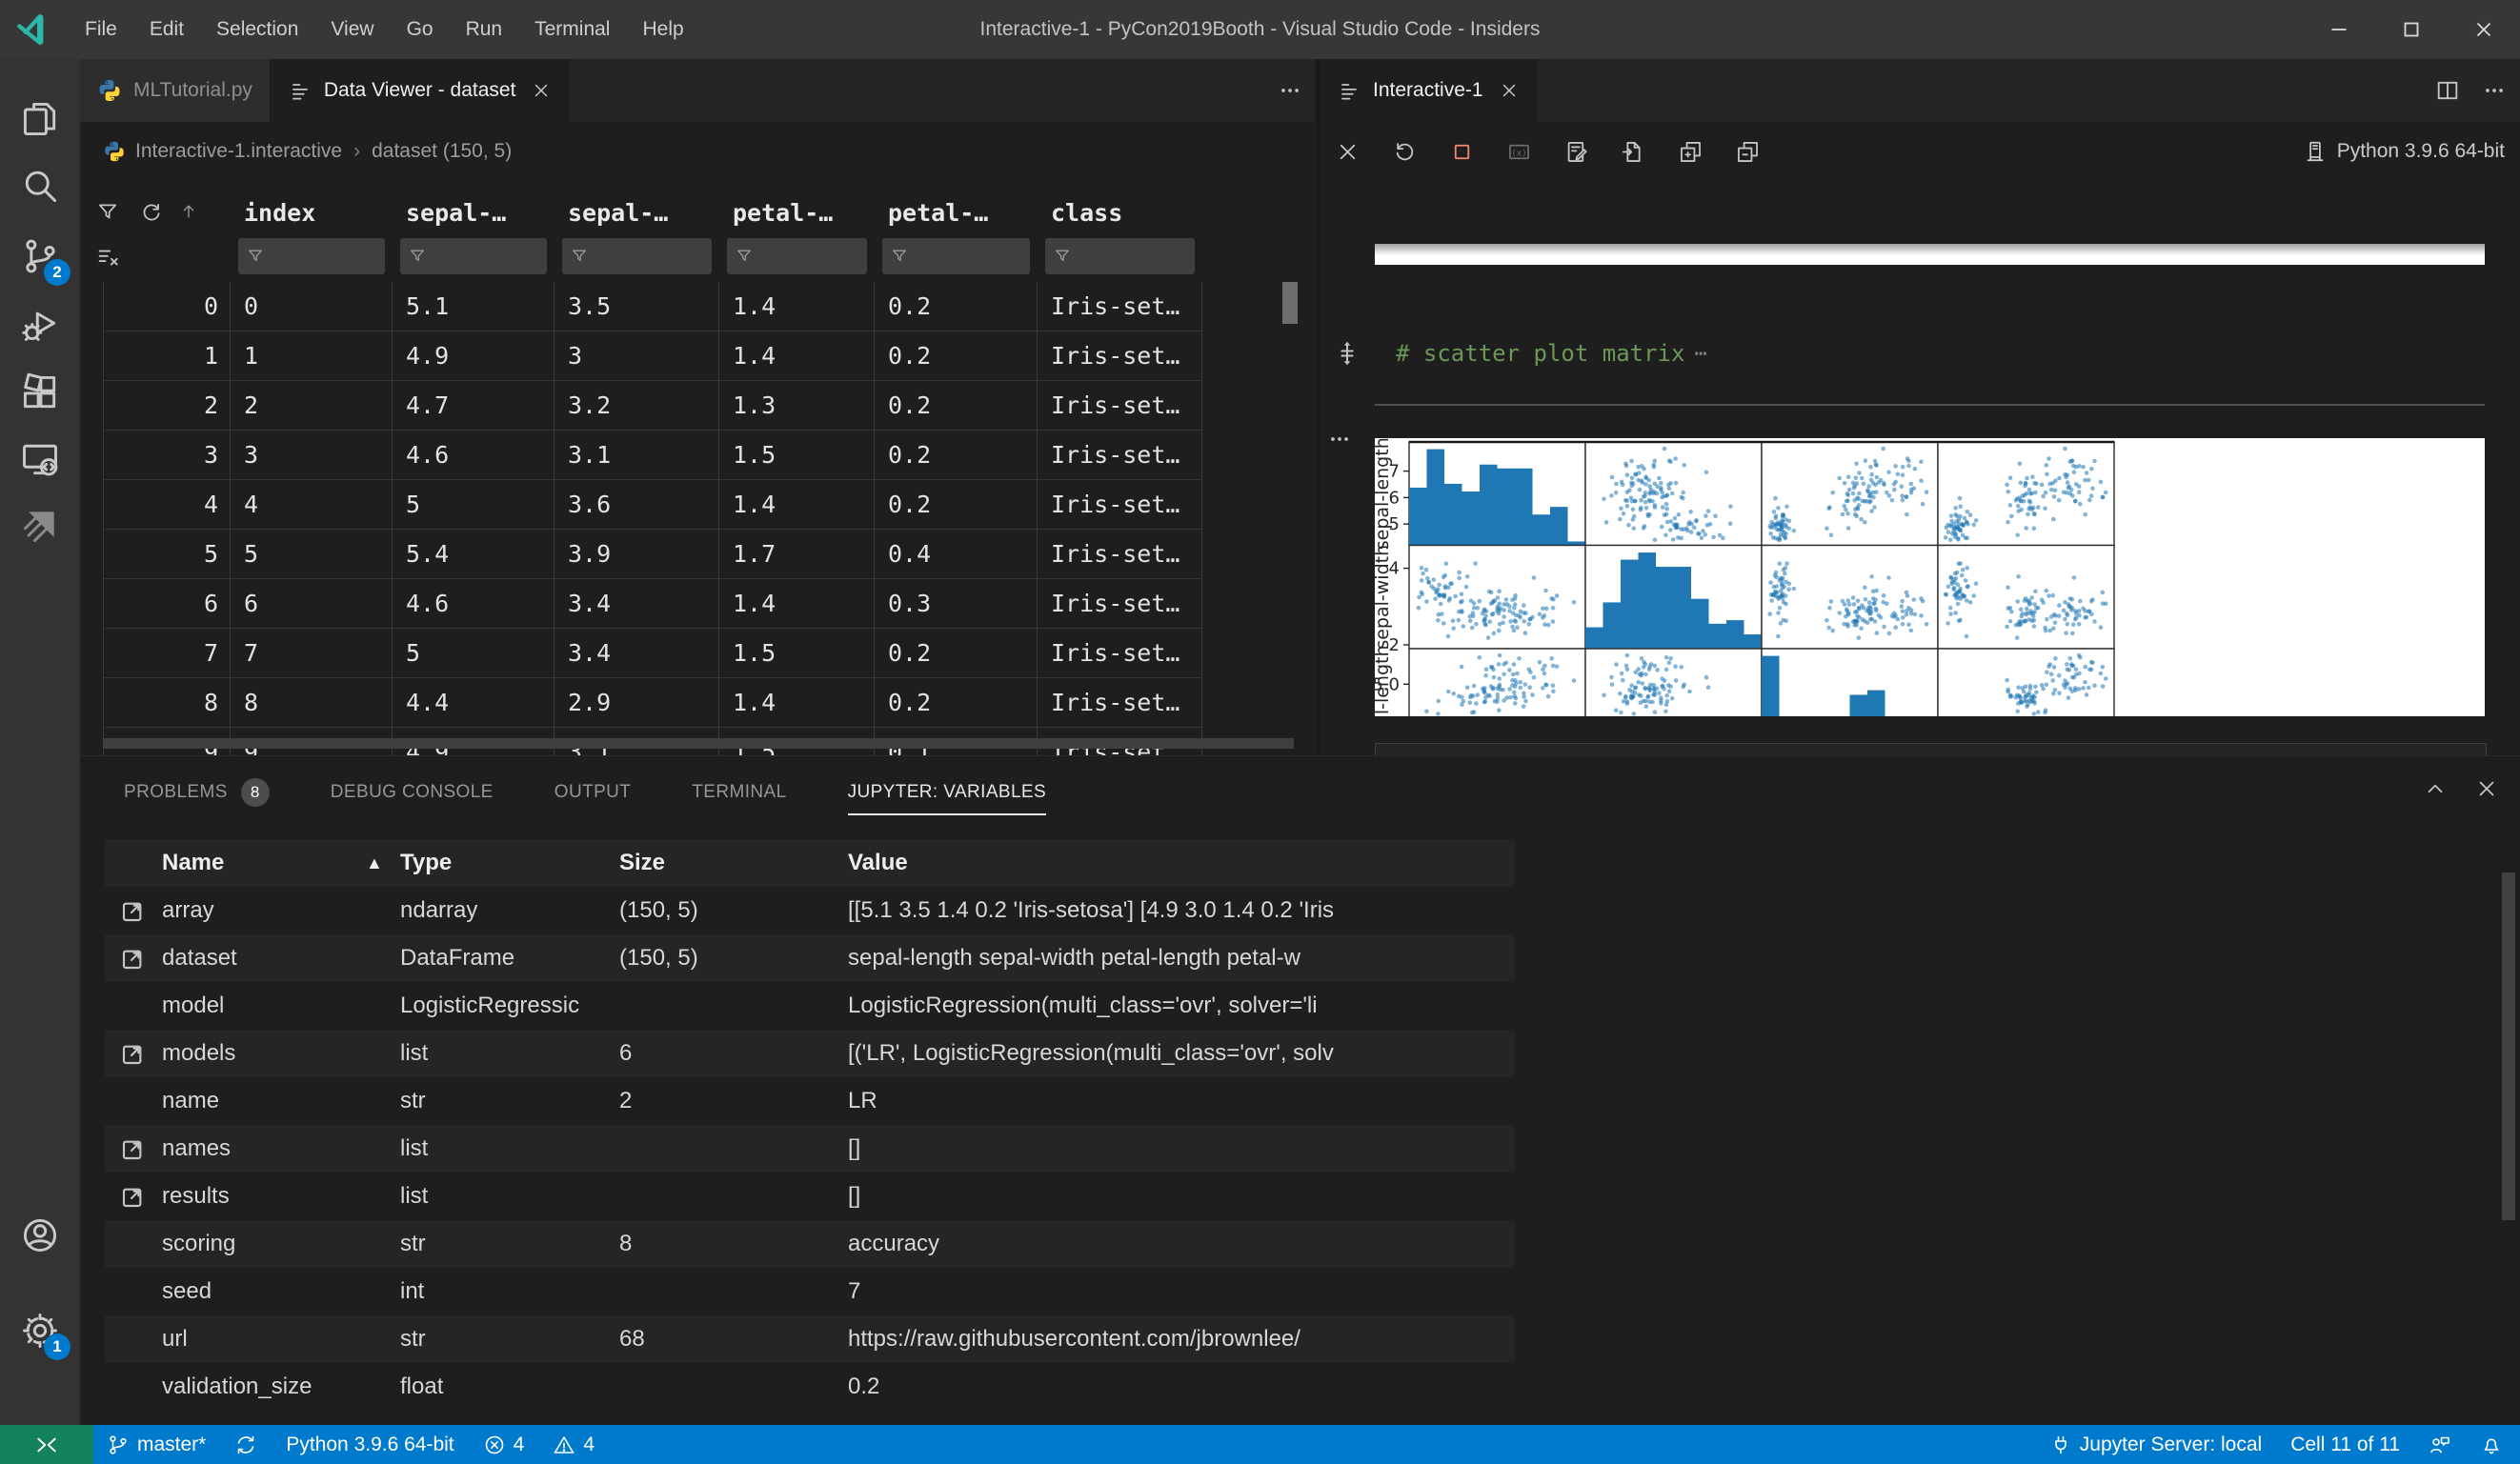 This screenshot has height=1464, width=2520. What do you see at coordinates (1176, 863) in the screenshot?
I see `col-header-value: Value` at bounding box center [1176, 863].